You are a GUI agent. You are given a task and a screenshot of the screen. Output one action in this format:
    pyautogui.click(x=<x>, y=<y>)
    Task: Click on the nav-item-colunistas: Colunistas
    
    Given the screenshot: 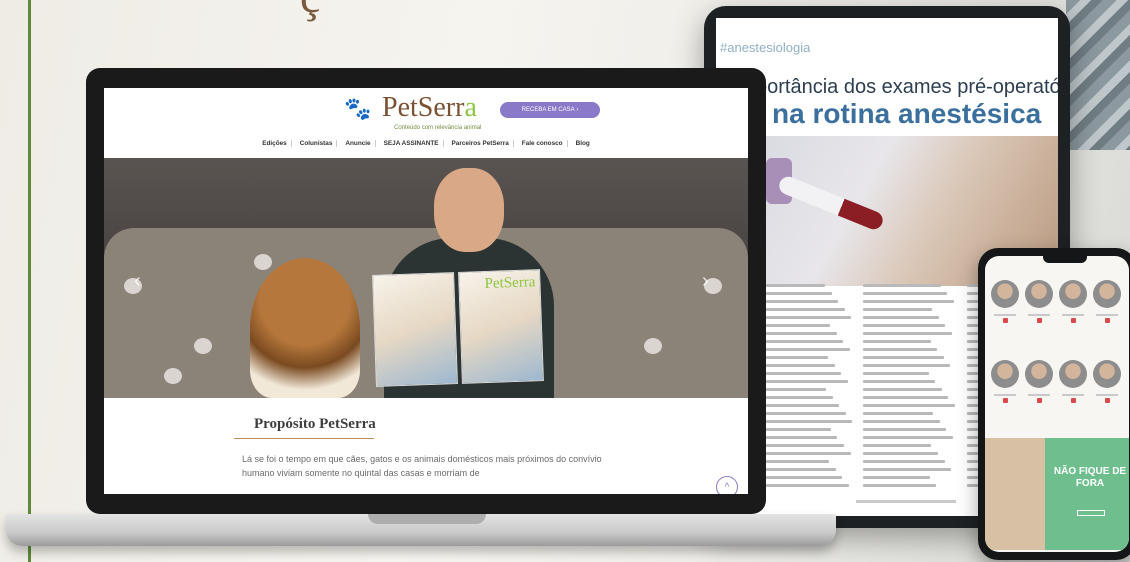 What is the action you would take?
    pyautogui.click(x=317, y=143)
    